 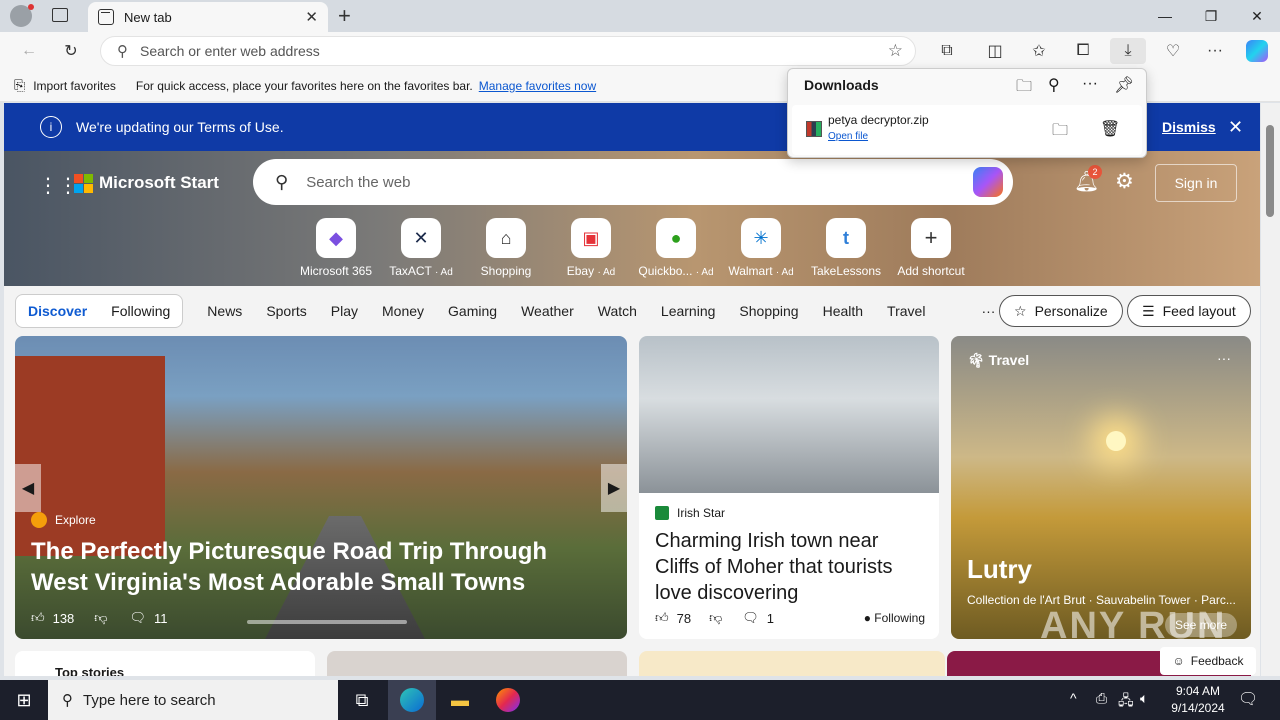 What do you see at coordinates (1101, 698) in the screenshot?
I see `tray-device-icon: ⎙` at bounding box center [1101, 698].